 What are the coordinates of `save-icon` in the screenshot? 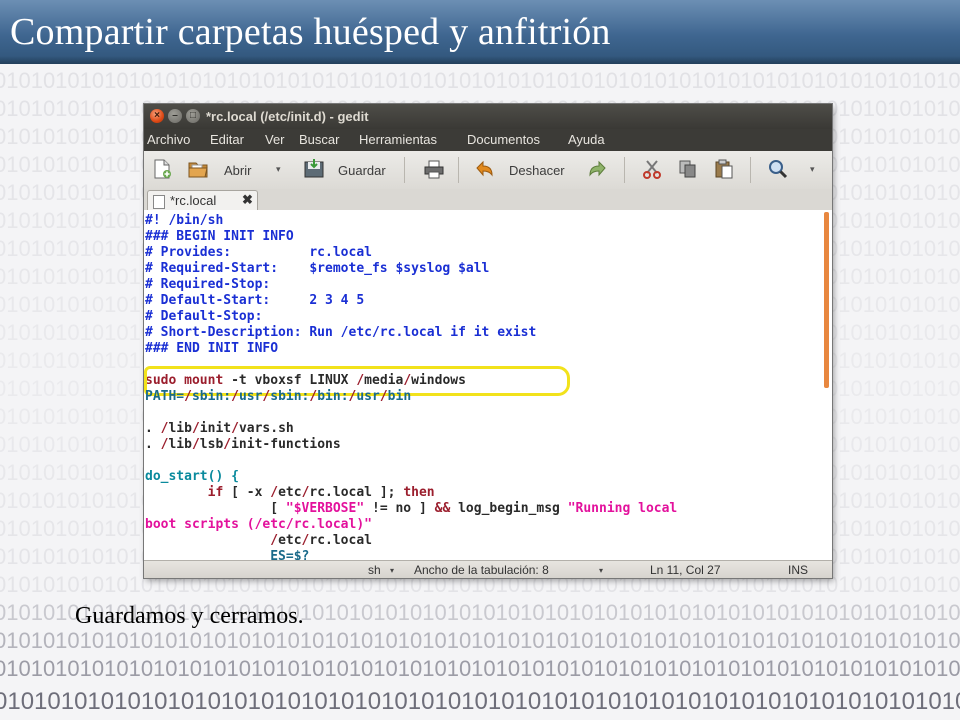 It's located at (314, 169).